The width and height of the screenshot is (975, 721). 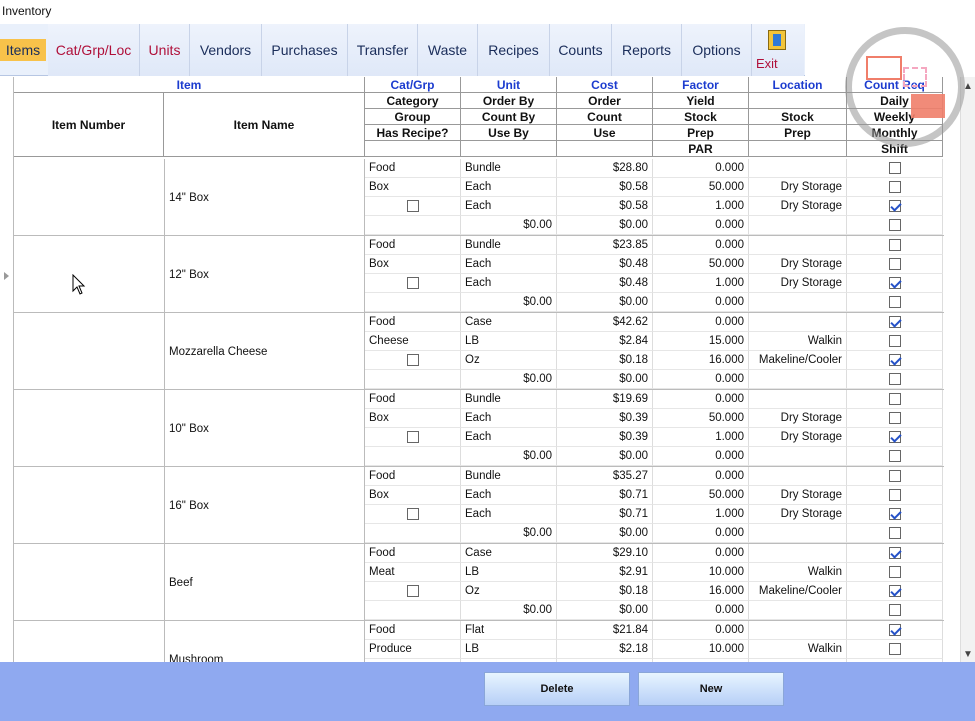 I want to click on factor-cell: 16.000, so click(x=701, y=360).